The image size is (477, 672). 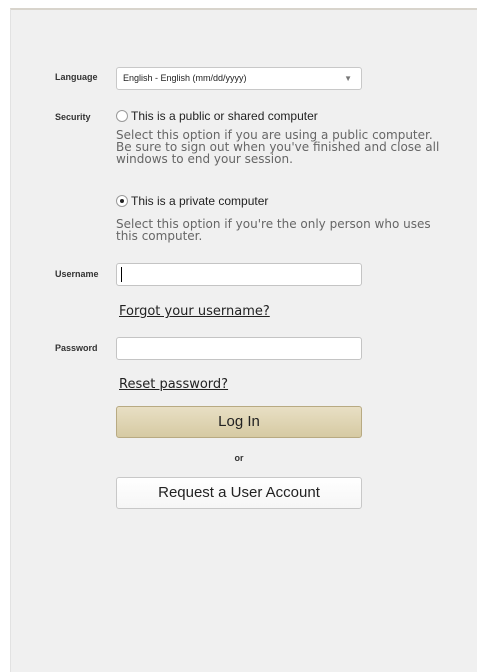 What do you see at coordinates (122, 201) in the screenshot?
I see `private-computer-radio` at bounding box center [122, 201].